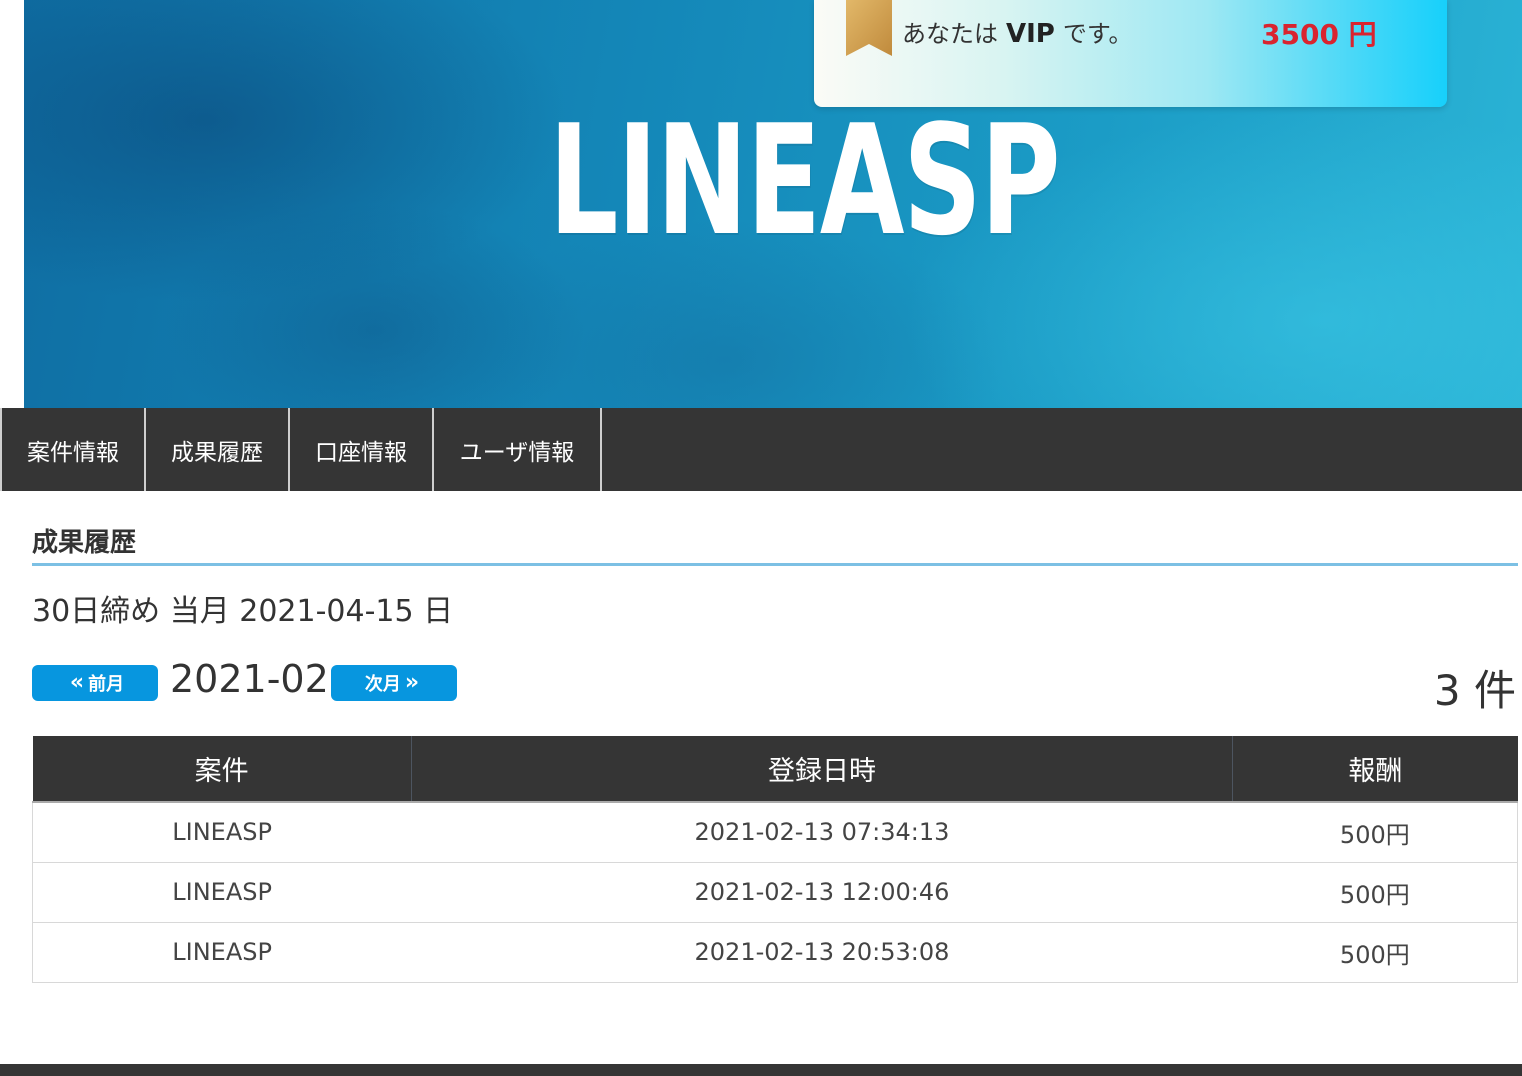 This screenshot has width=1522, height=1076. Describe the element at coordinates (222, 769) in the screenshot. I see `column-header-case: 案件` at that location.